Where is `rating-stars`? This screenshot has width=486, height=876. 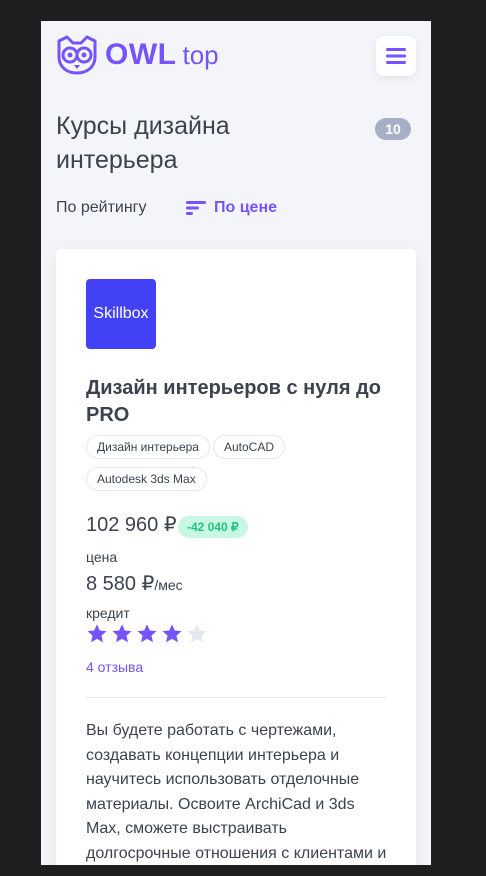
rating-stars is located at coordinates (148, 634).